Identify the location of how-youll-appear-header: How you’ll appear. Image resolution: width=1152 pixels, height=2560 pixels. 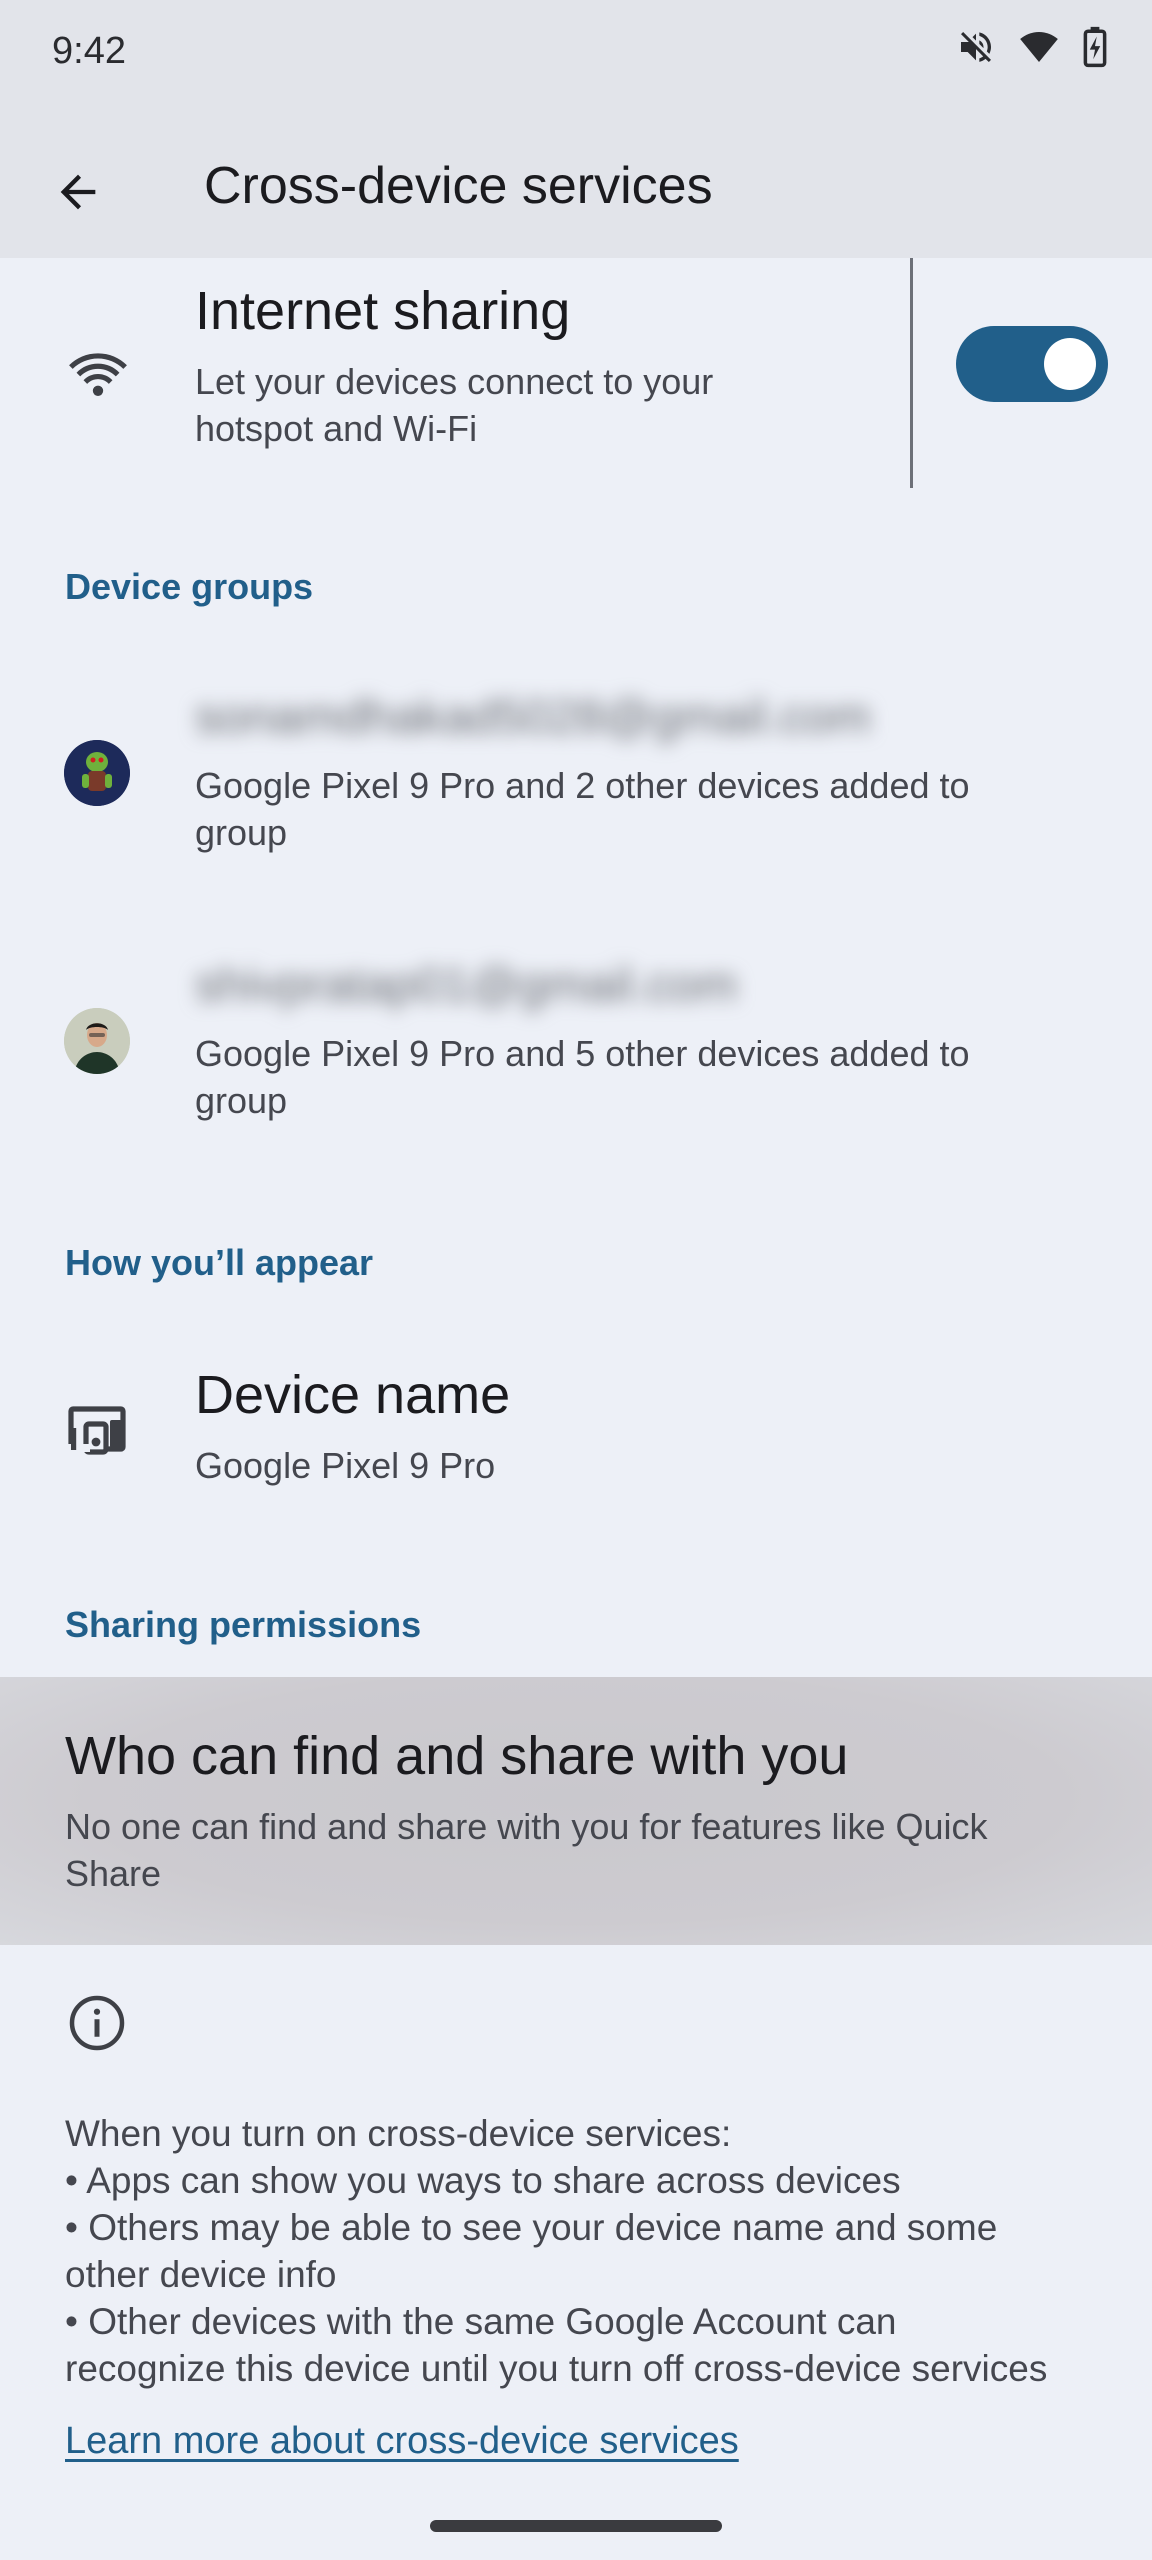
(219, 1262).